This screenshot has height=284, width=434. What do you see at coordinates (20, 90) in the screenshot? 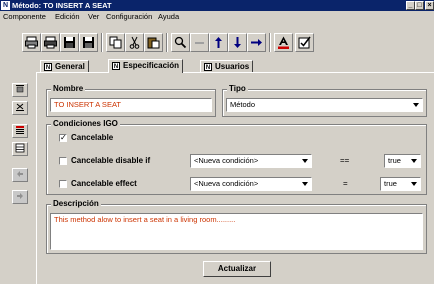
I see `align-top-icon` at bounding box center [20, 90].